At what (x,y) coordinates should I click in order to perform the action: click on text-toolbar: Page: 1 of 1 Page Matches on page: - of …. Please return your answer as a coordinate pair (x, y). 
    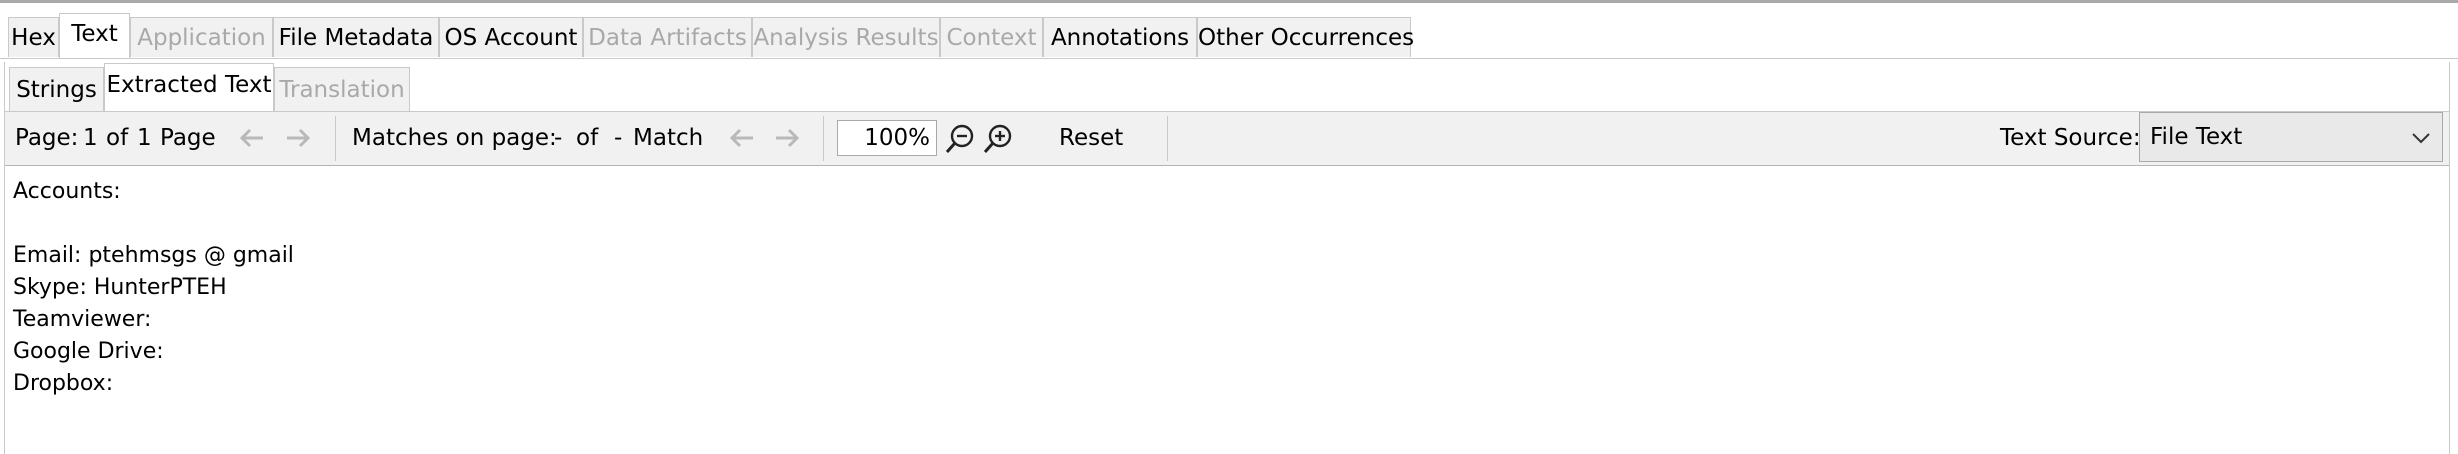
    Looking at the image, I should click on (1227, 139).